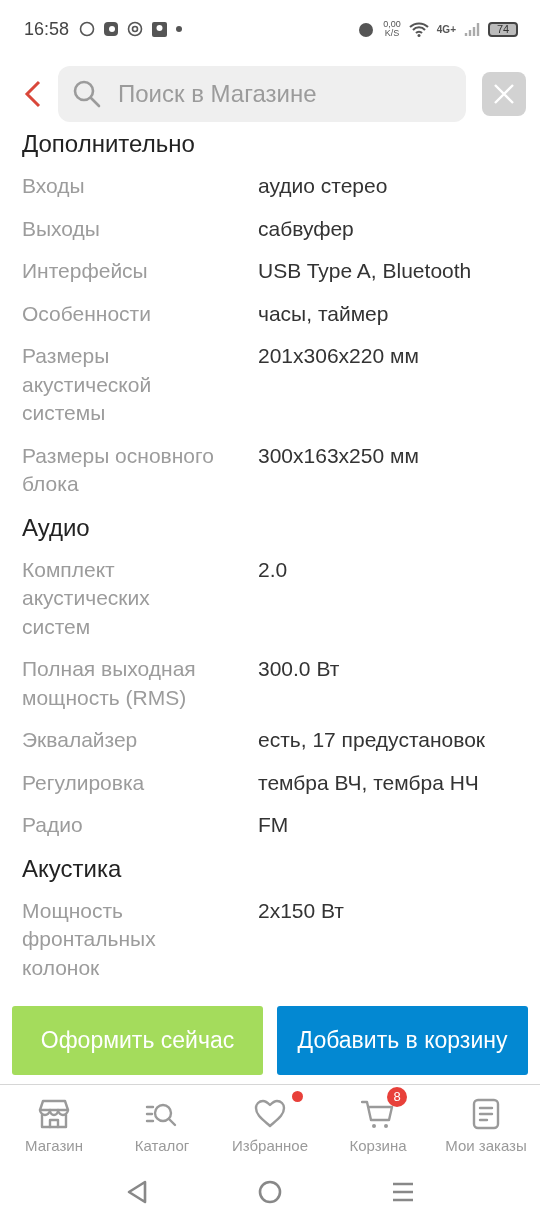  I want to click on nav-tab: Мои заказы, so click(486, 1125).